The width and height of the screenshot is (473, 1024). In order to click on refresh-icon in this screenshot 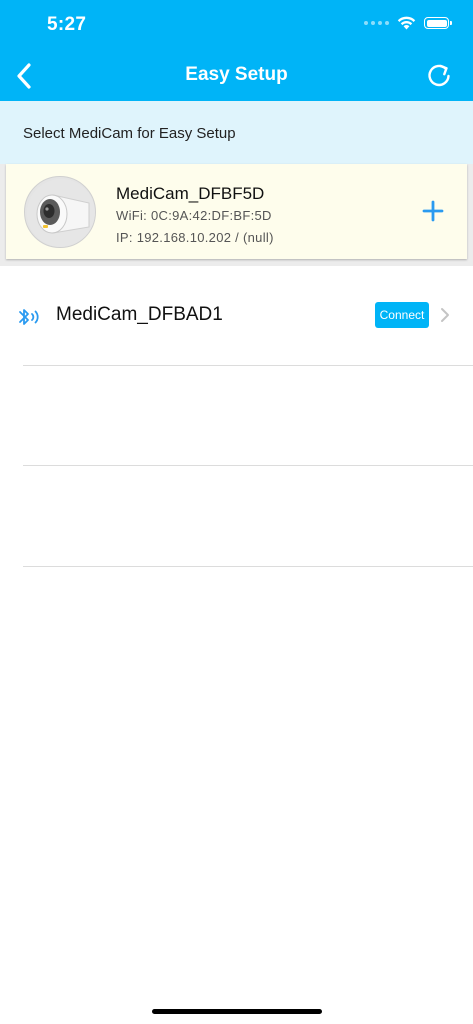, I will do `click(439, 75)`.